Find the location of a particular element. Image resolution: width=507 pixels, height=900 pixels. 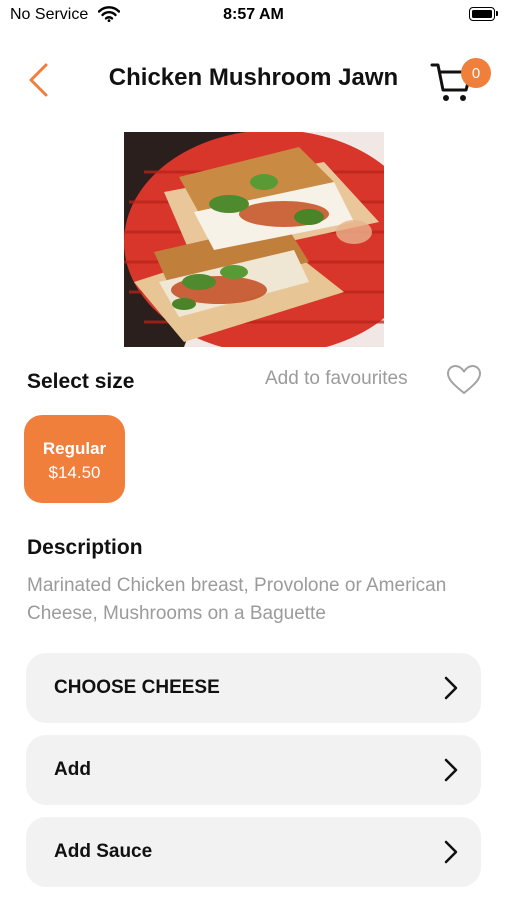

clock: 8:57 AM is located at coordinates (253, 14).